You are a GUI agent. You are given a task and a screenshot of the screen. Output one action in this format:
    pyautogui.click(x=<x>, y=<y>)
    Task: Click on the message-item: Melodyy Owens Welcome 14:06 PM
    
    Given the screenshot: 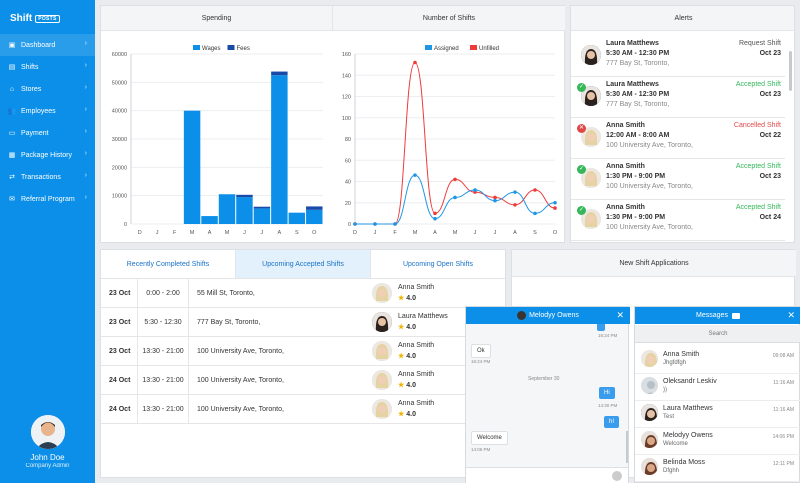 What is the action you would take?
    pyautogui.click(x=717, y=441)
    